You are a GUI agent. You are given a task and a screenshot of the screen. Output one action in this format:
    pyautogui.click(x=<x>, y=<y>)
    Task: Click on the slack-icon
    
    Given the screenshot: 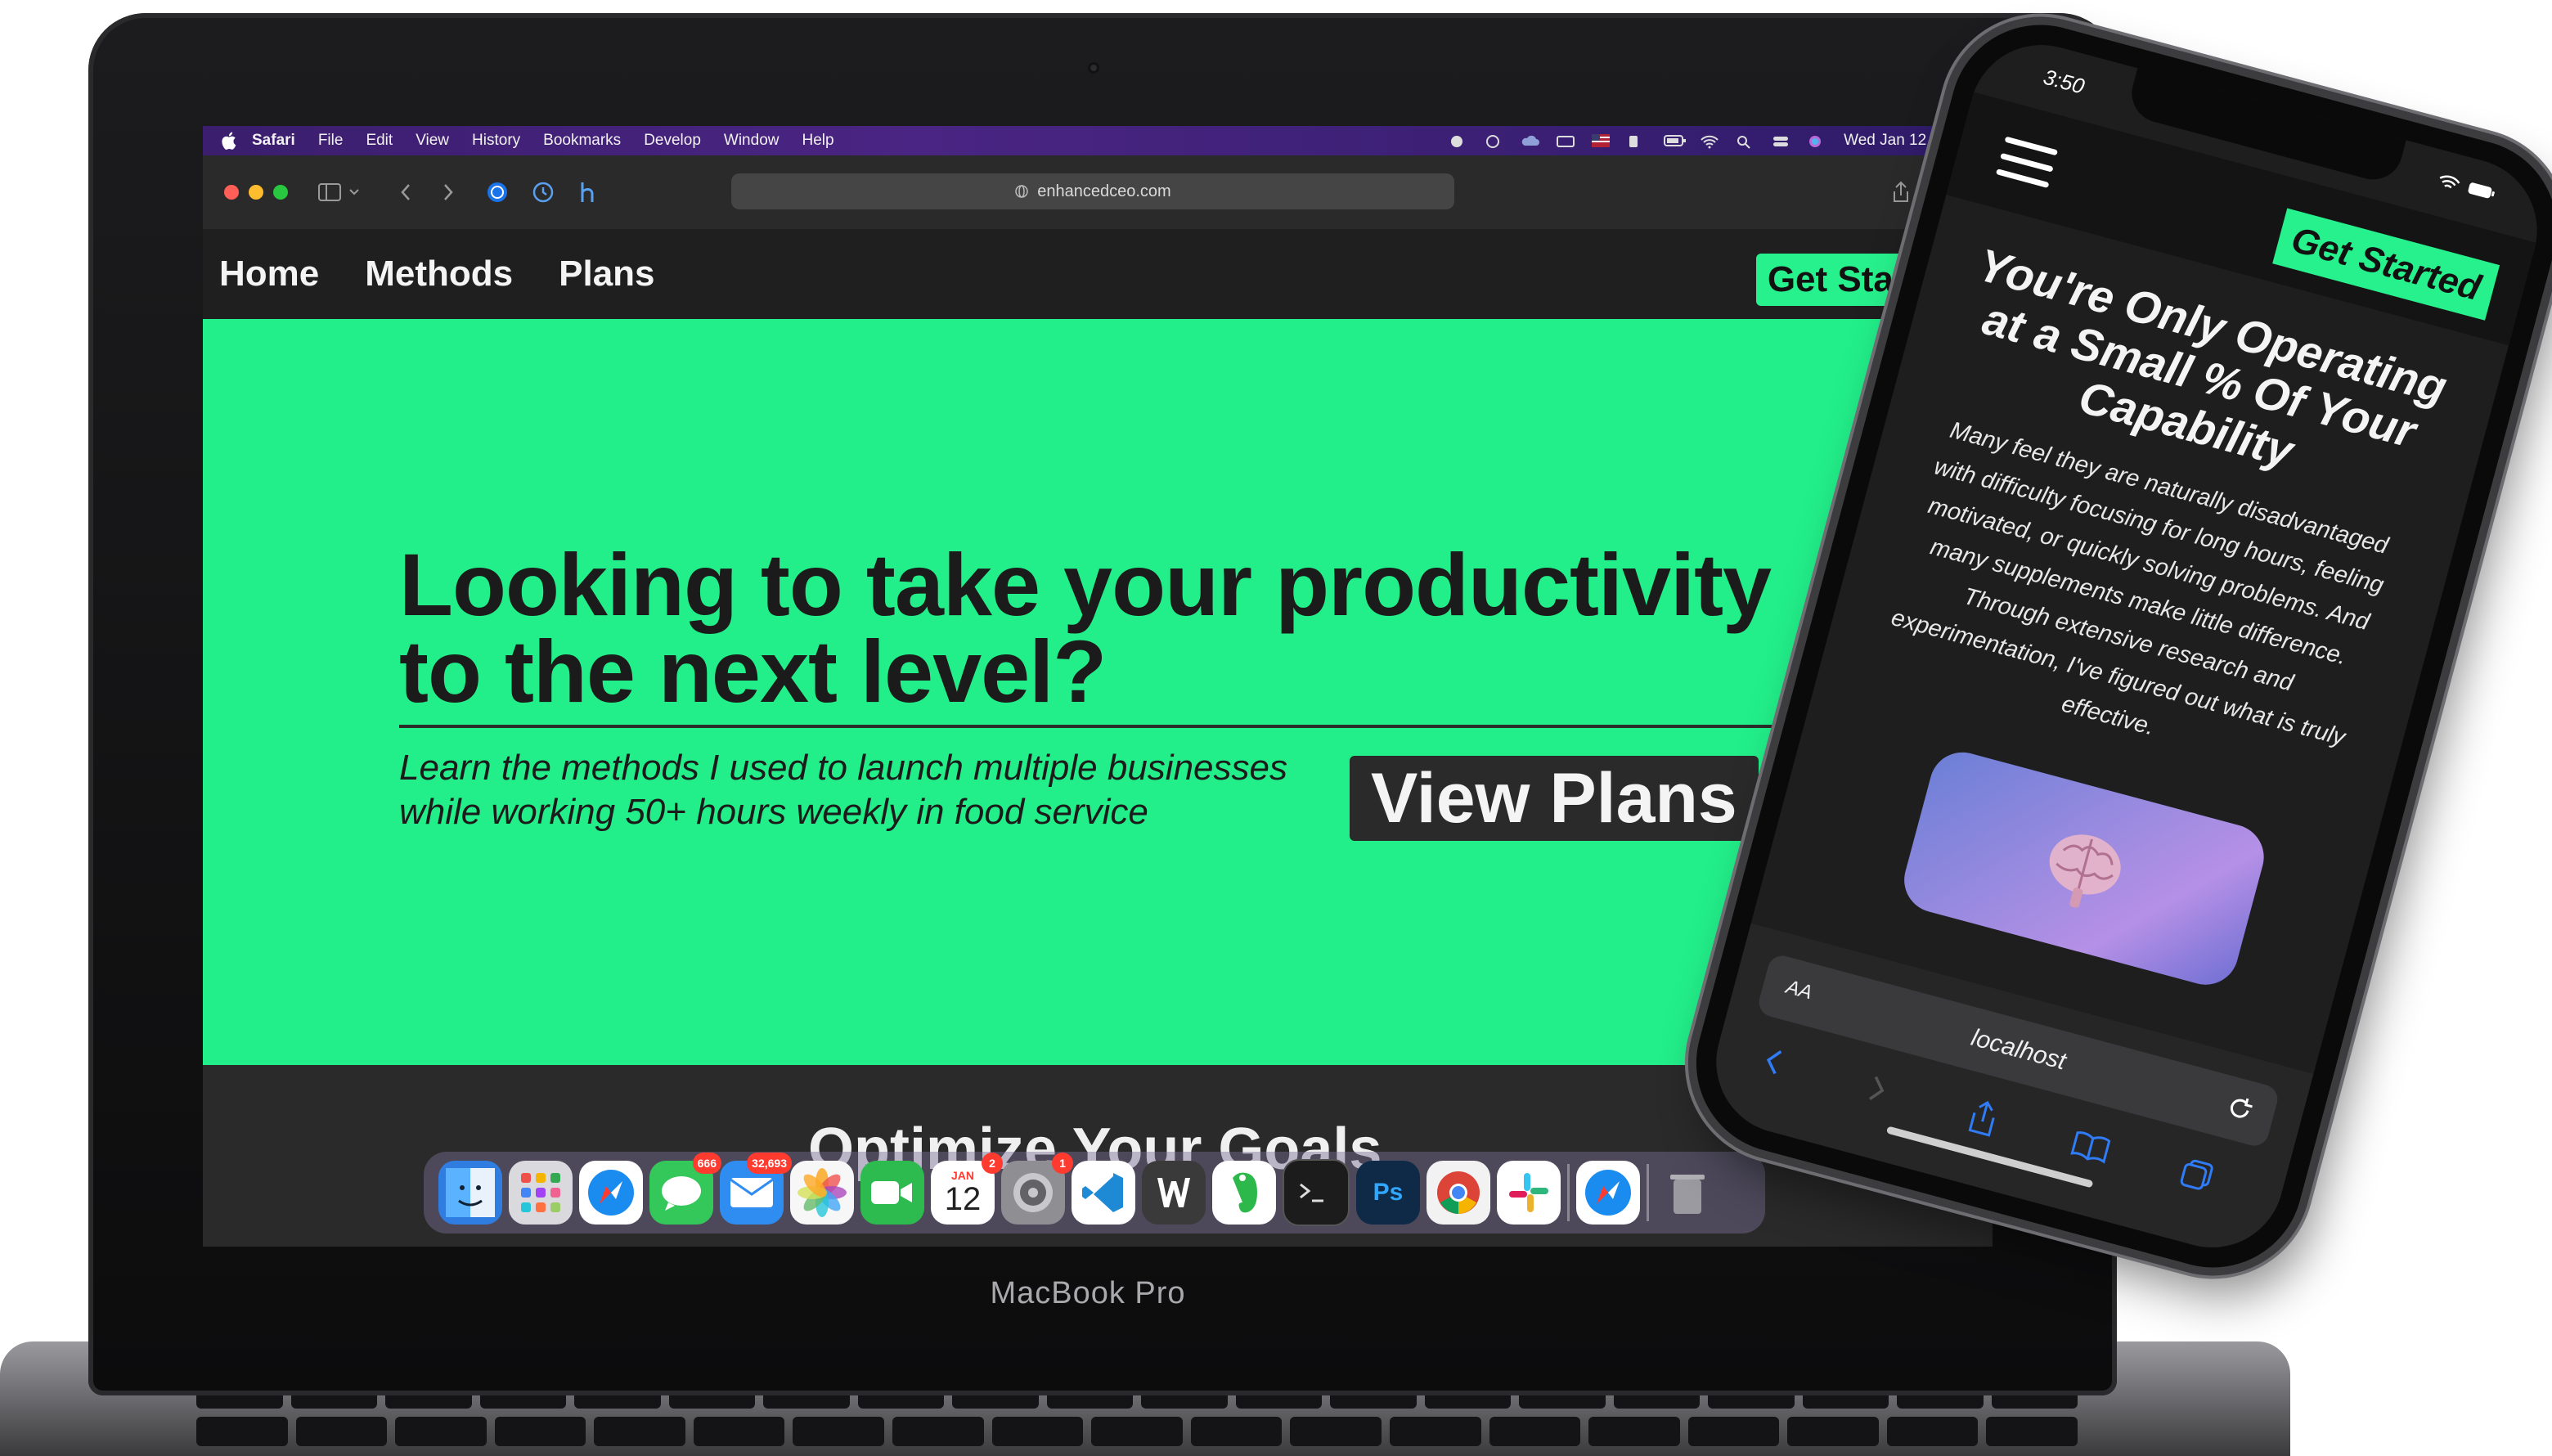 What is the action you would take?
    pyautogui.click(x=1529, y=1193)
    